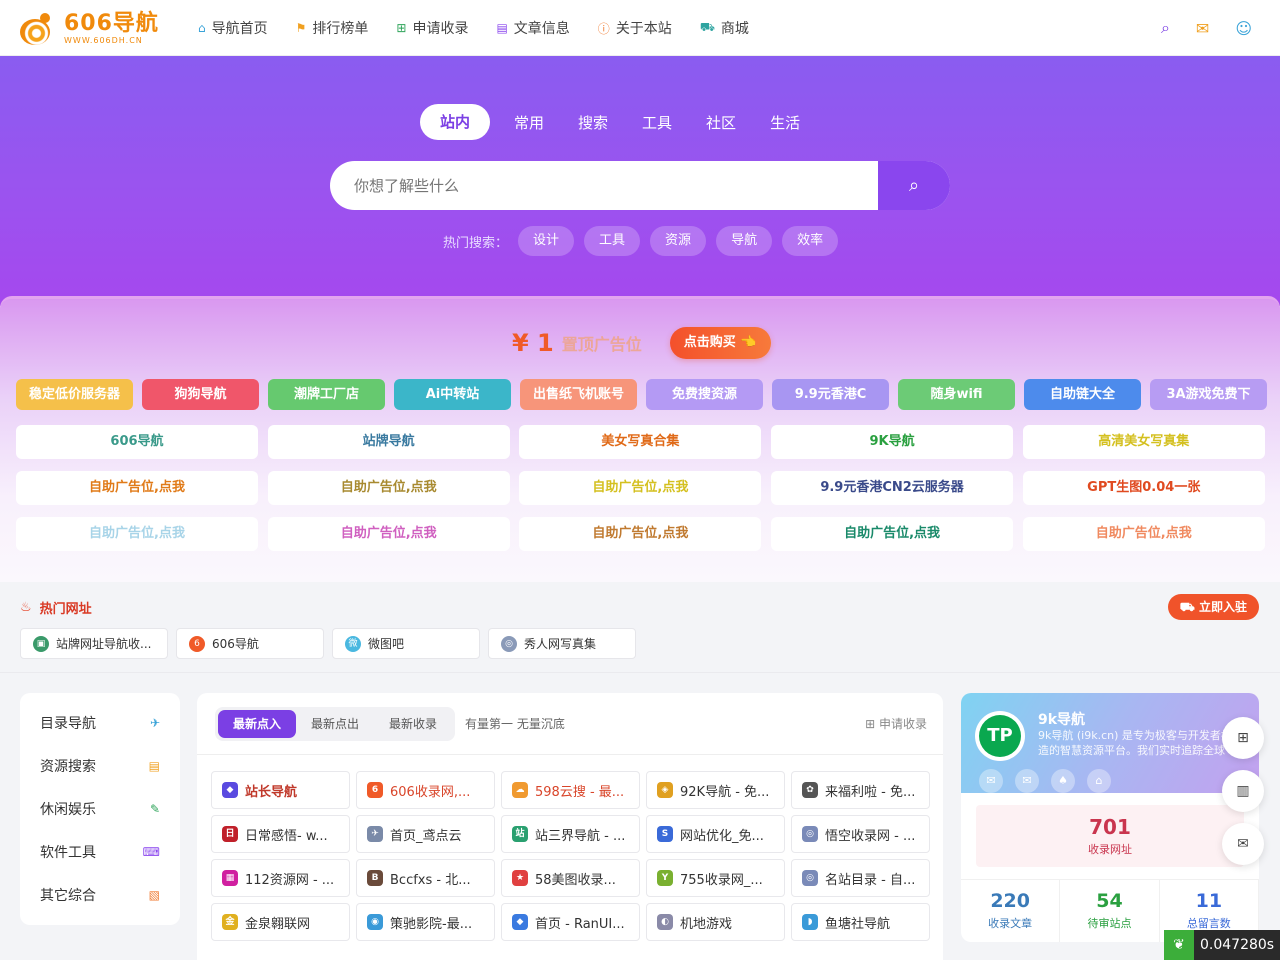 The image size is (1280, 960). I want to click on nav-right-actions: ⌕ ✉ ☺, so click(1206, 28).